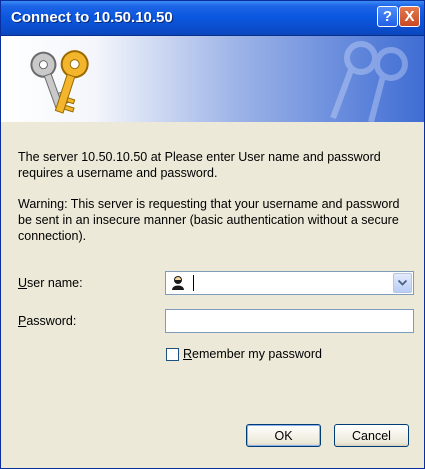 Image resolution: width=425 pixels, height=469 pixels. Describe the element at coordinates (47, 321) in the screenshot. I see `password-label: Password:` at that location.